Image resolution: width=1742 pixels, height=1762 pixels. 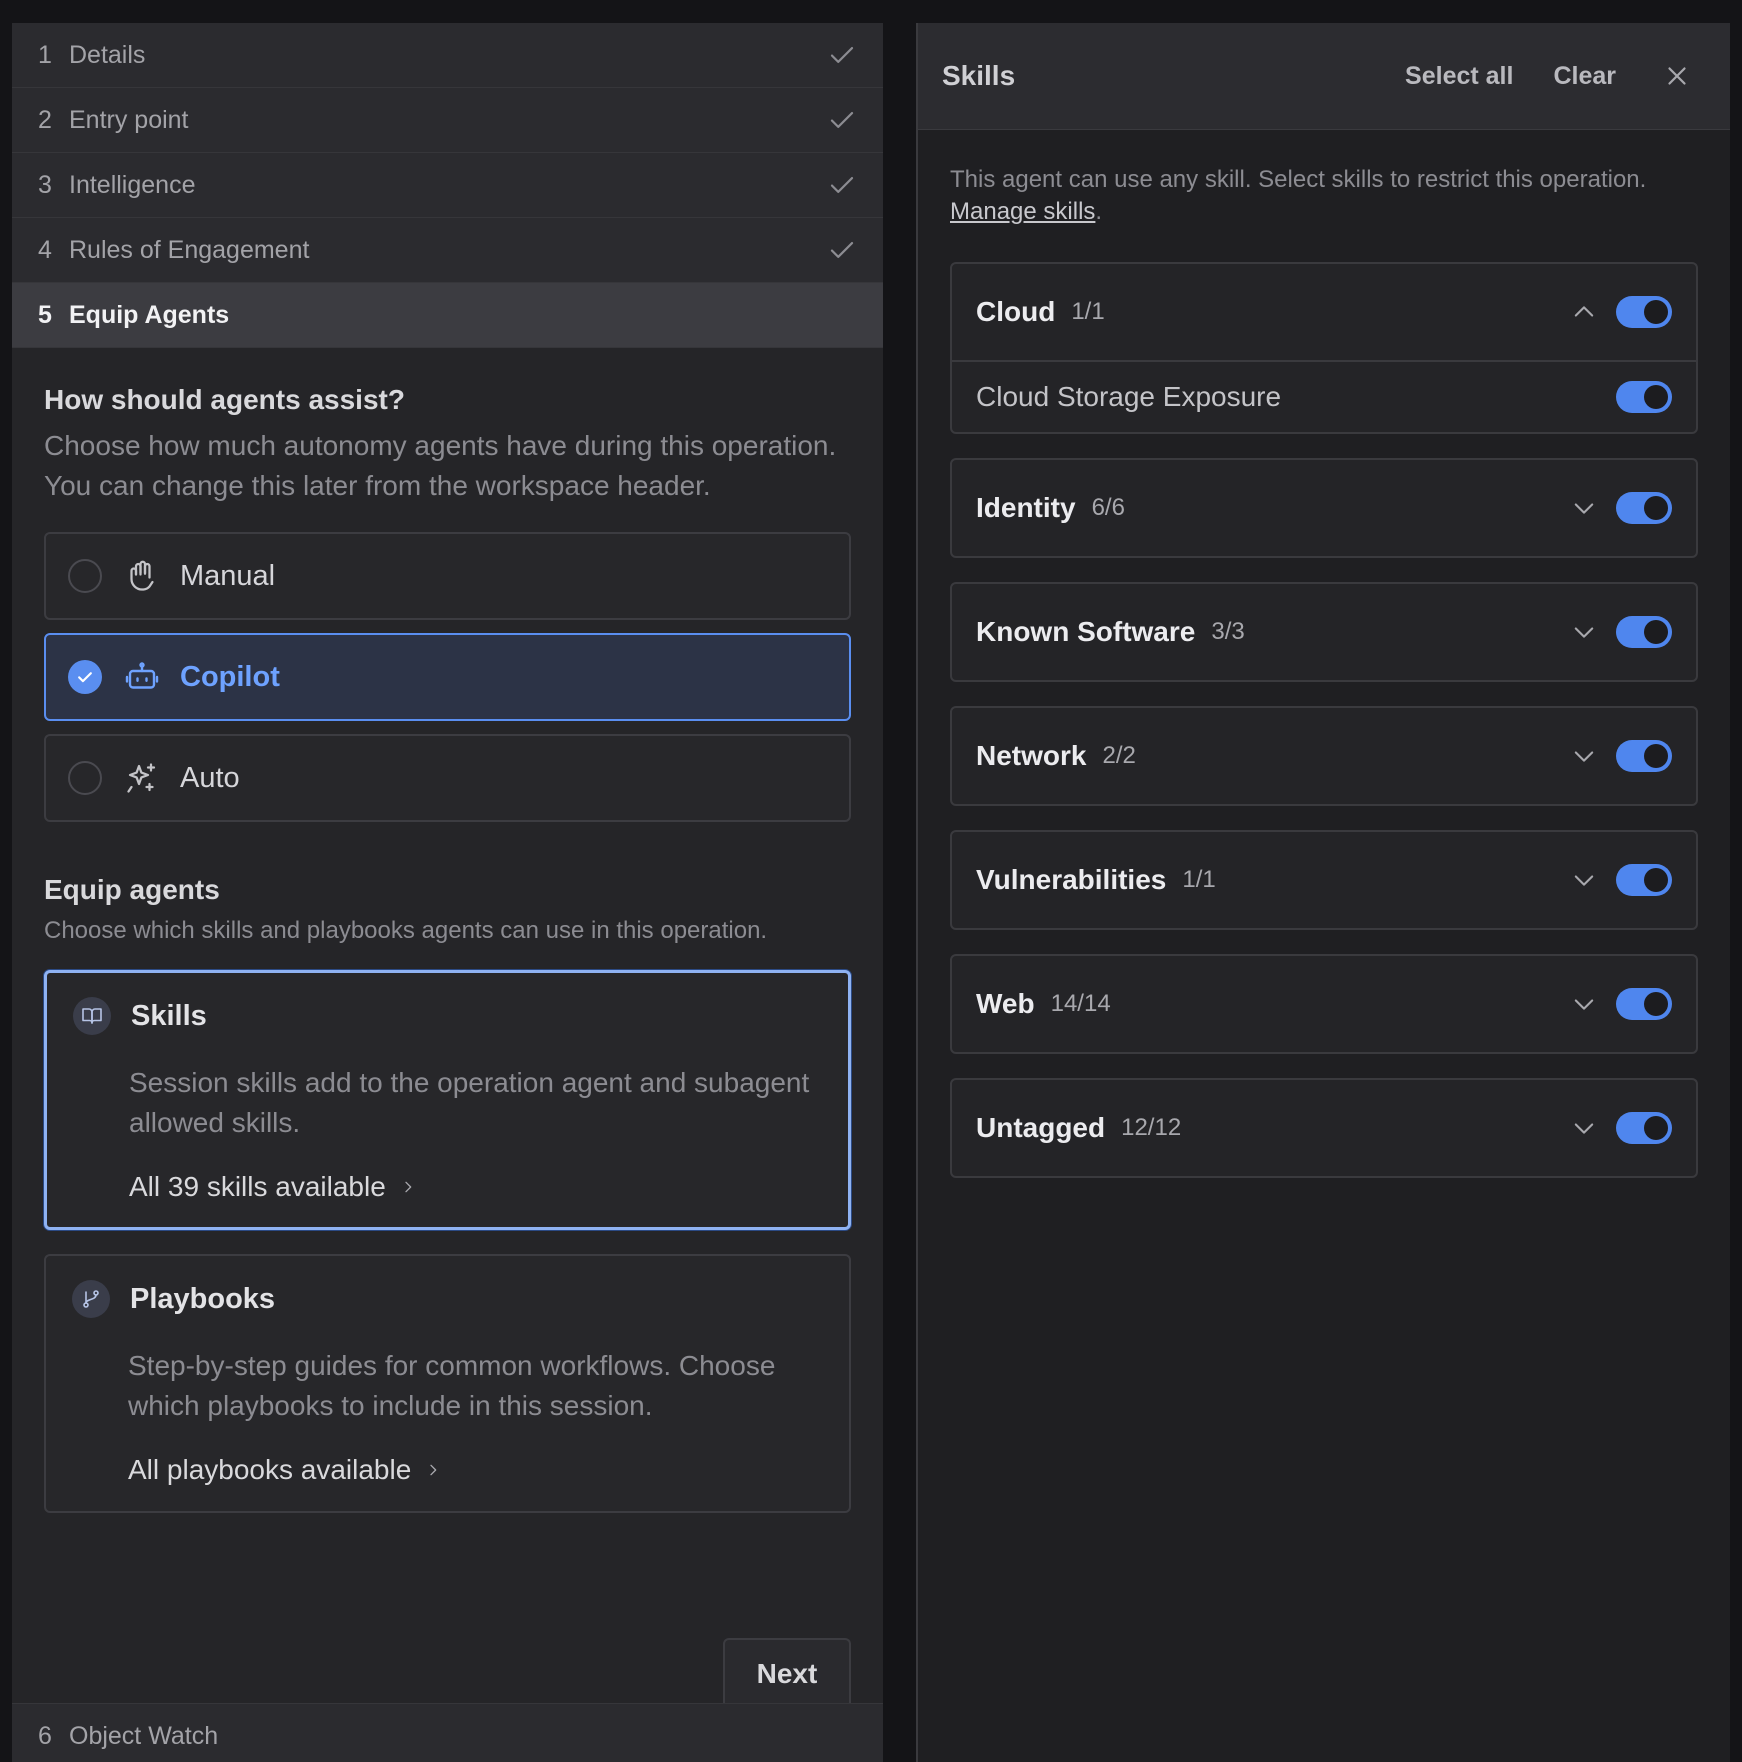 I want to click on skills-available-label: All 39 skills available, so click(x=257, y=1186).